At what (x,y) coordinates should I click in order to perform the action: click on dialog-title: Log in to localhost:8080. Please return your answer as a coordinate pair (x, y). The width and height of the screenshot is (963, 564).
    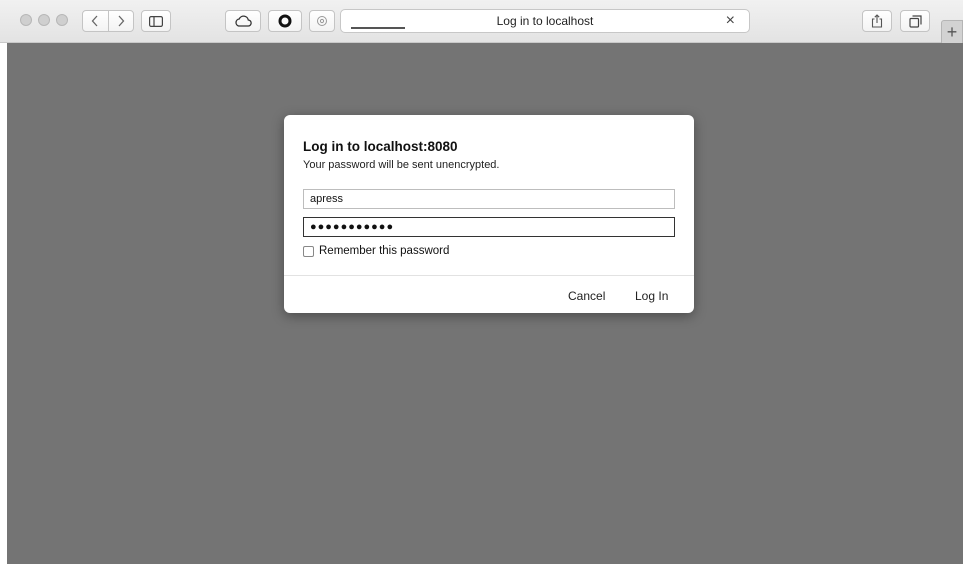
    Looking at the image, I should click on (380, 146).